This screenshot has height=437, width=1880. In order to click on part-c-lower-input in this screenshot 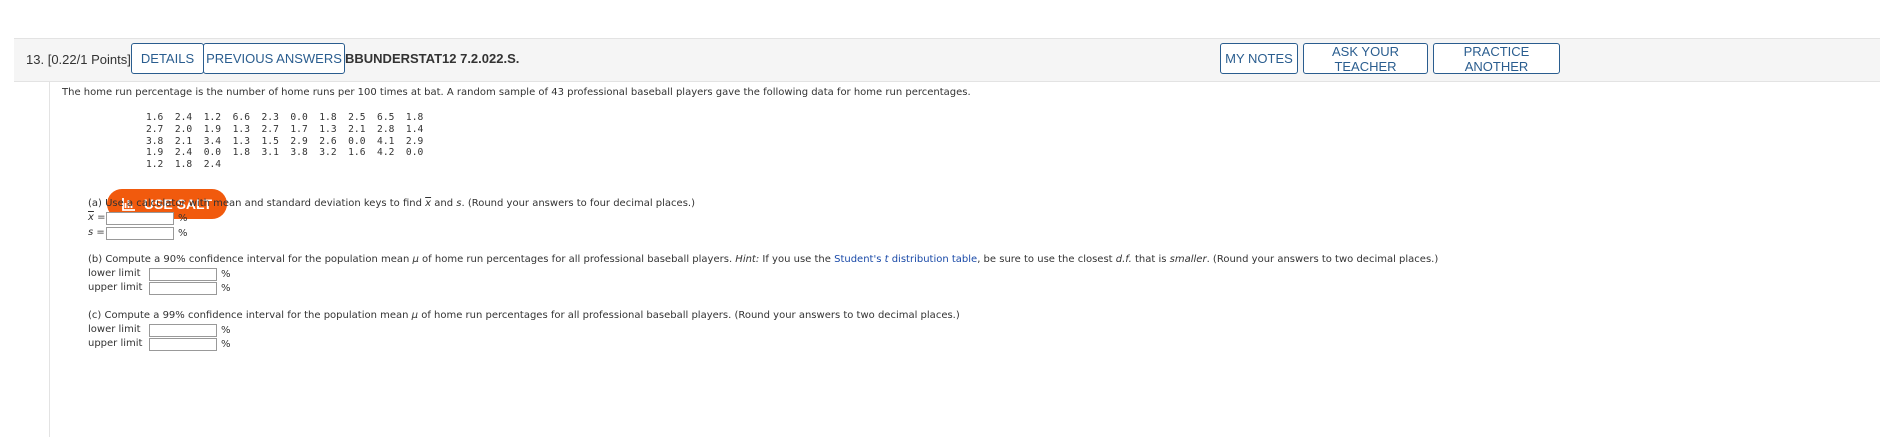, I will do `click(183, 330)`.